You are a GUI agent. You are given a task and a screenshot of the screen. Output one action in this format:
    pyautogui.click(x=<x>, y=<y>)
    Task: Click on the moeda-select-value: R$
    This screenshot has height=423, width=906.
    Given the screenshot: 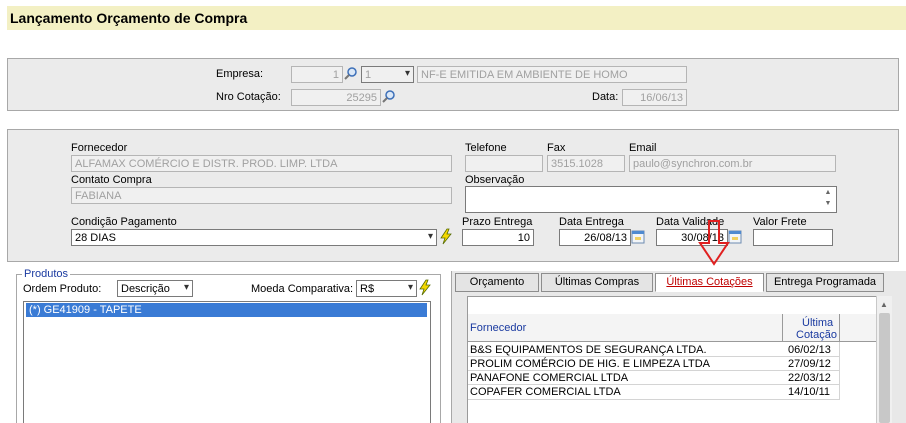 What is the action you would take?
    pyautogui.click(x=367, y=289)
    